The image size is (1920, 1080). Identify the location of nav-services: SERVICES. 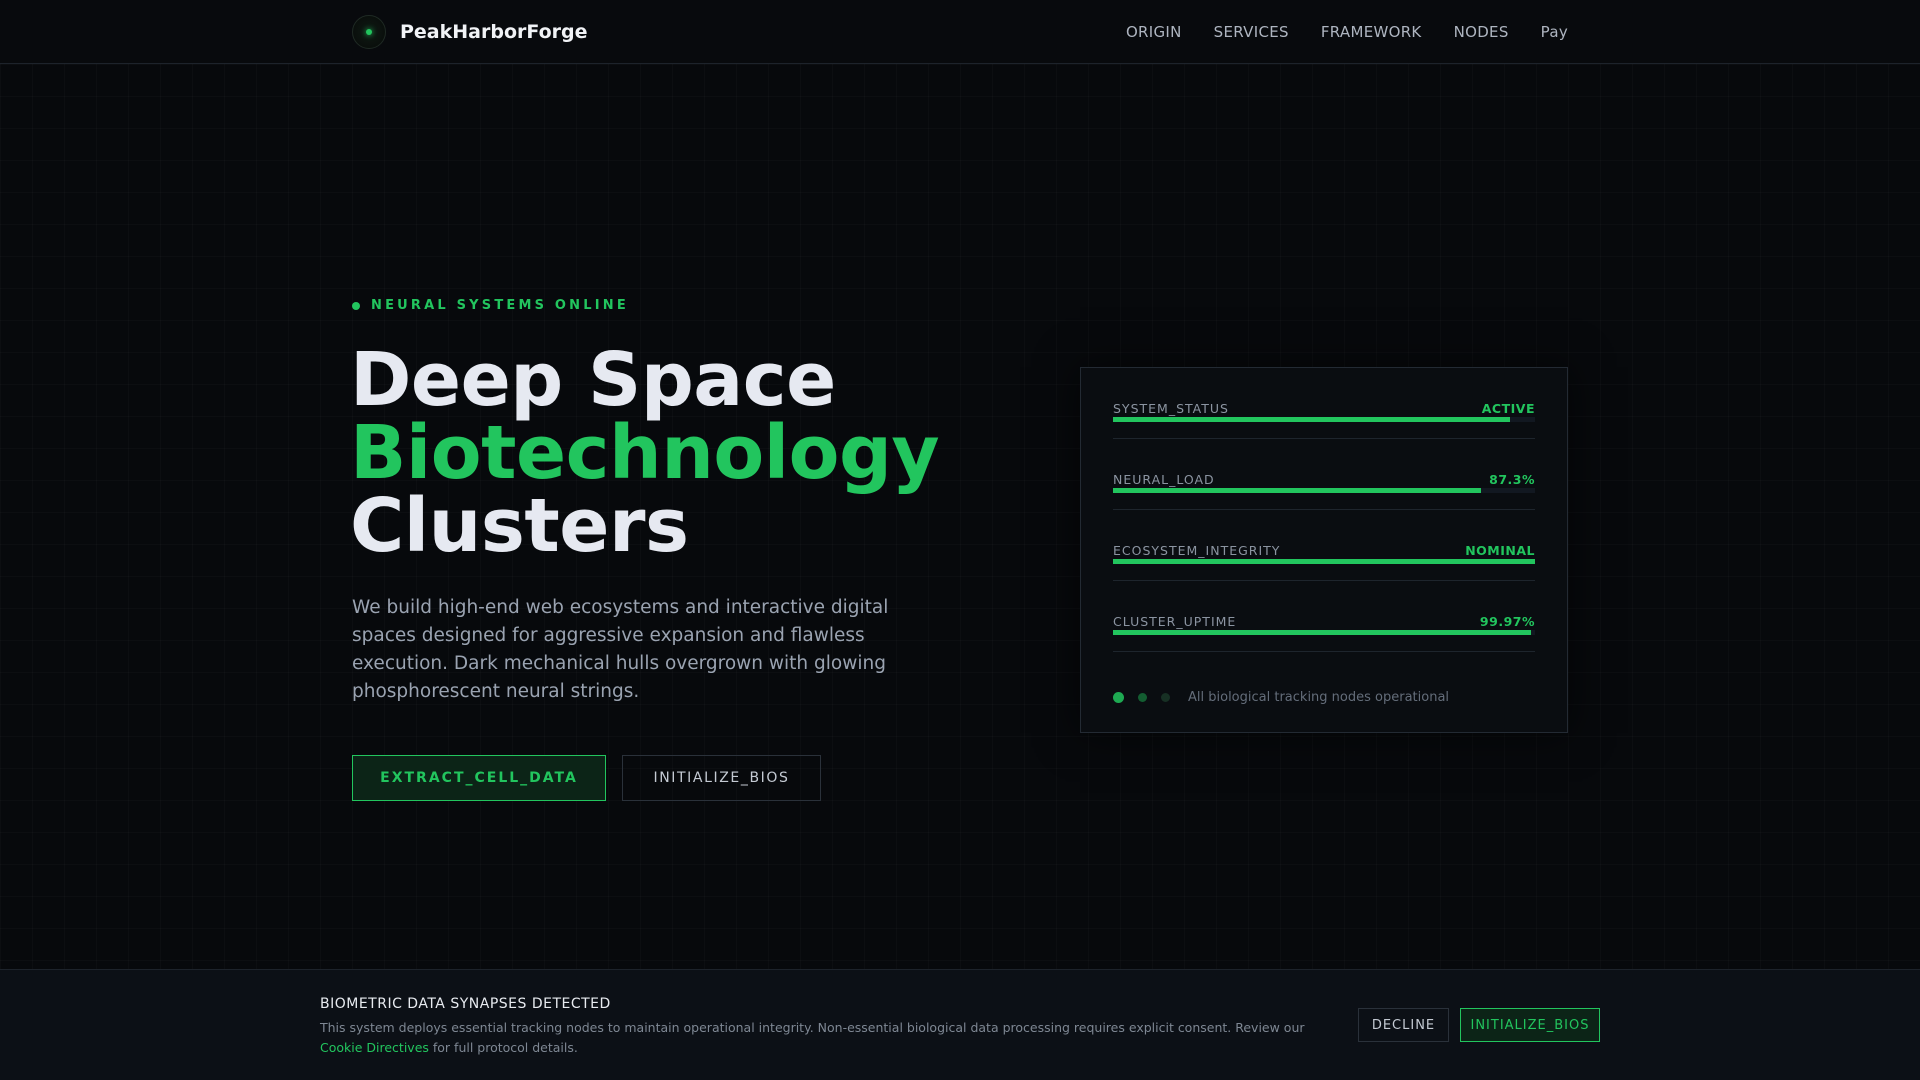
(1251, 32).